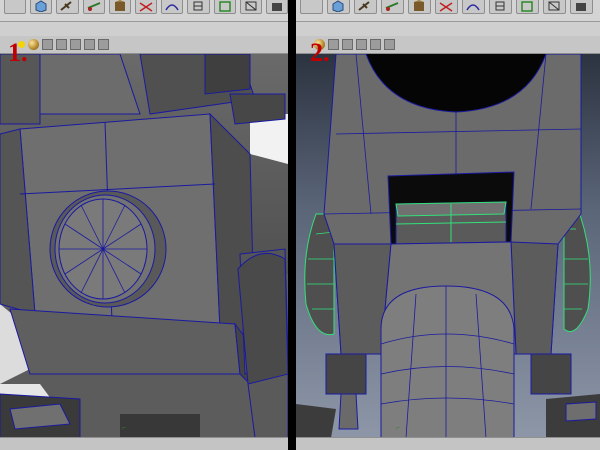  What do you see at coordinates (33, 44) in the screenshot?
I see `shading-sphere-icon` at bounding box center [33, 44].